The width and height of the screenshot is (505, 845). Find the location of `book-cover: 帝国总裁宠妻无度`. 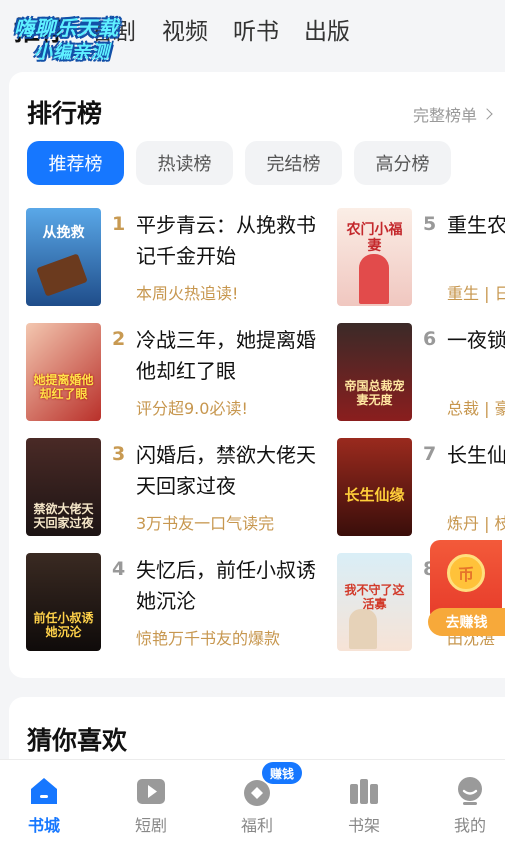

book-cover: 帝国总裁宠妻无度 is located at coordinates (374, 372).